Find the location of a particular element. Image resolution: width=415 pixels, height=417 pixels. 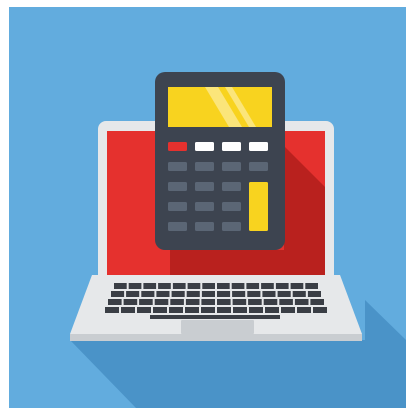

laptop-base-edge is located at coordinates (216, 337).